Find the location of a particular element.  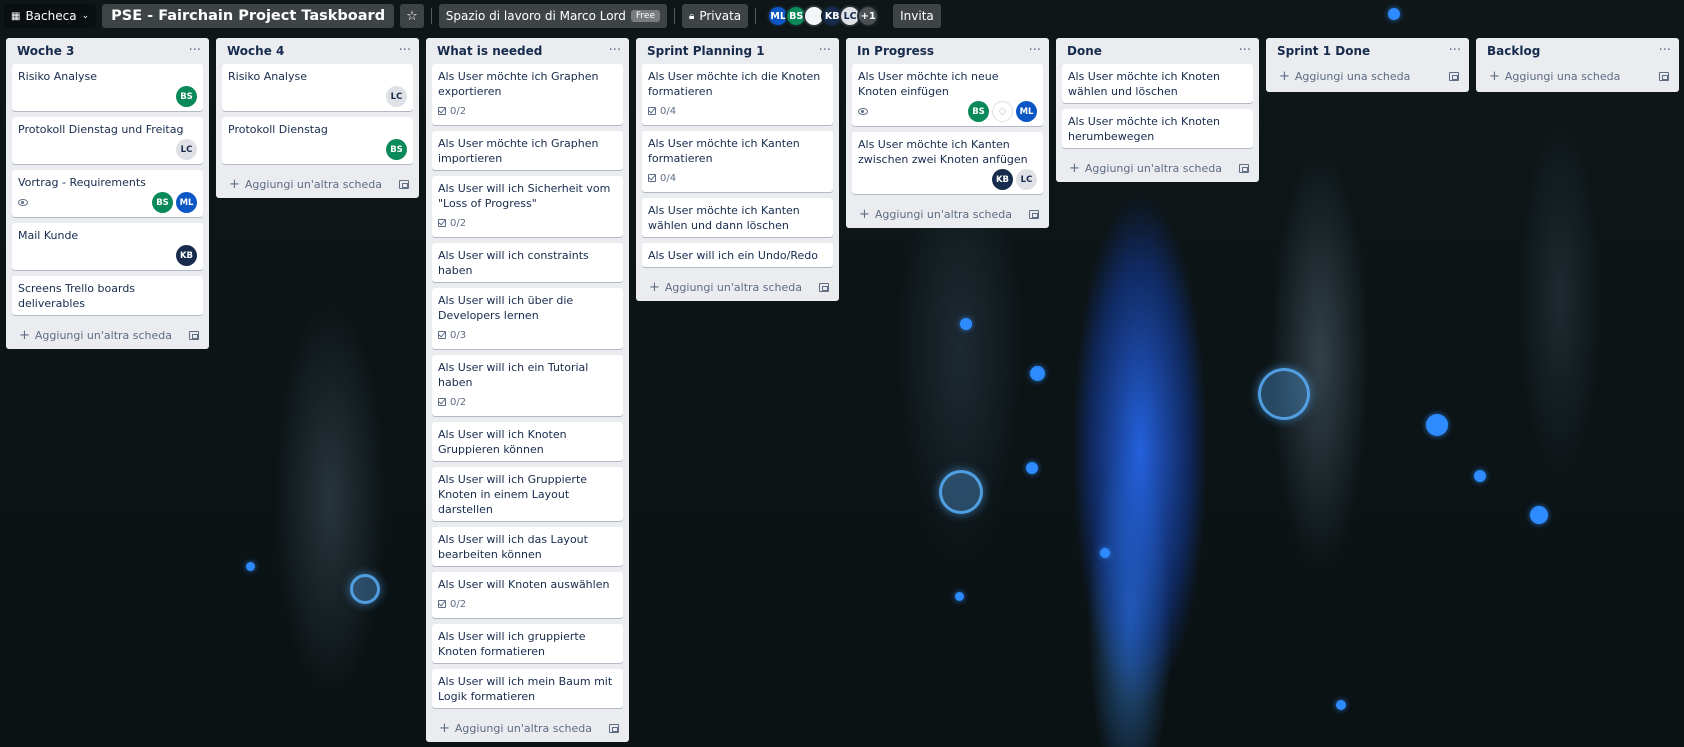

board-title: PSE - Fairchain Project Taskboard is located at coordinates (248, 16).